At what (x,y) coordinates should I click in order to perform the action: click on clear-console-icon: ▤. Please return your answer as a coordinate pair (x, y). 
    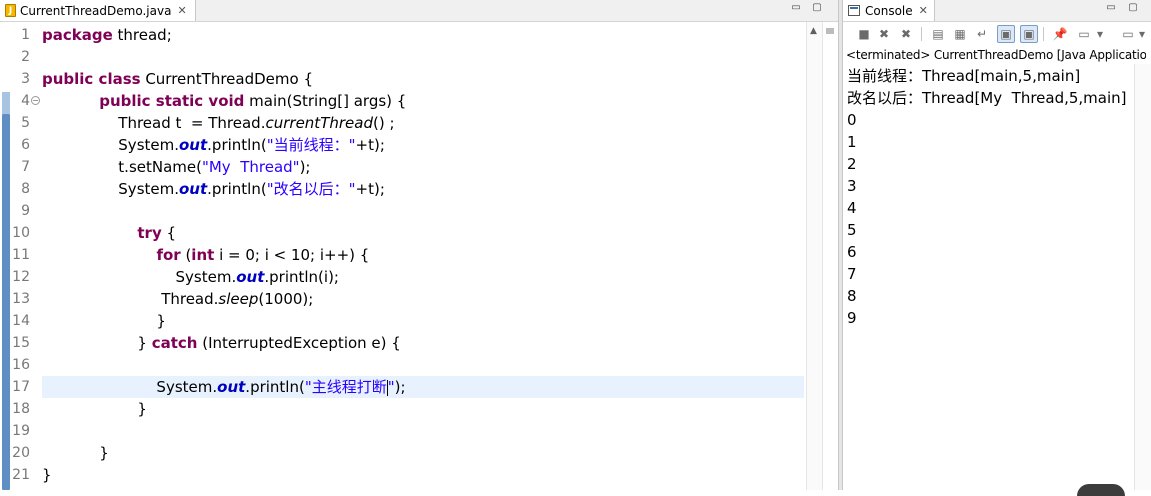
    Looking at the image, I should click on (938, 34).